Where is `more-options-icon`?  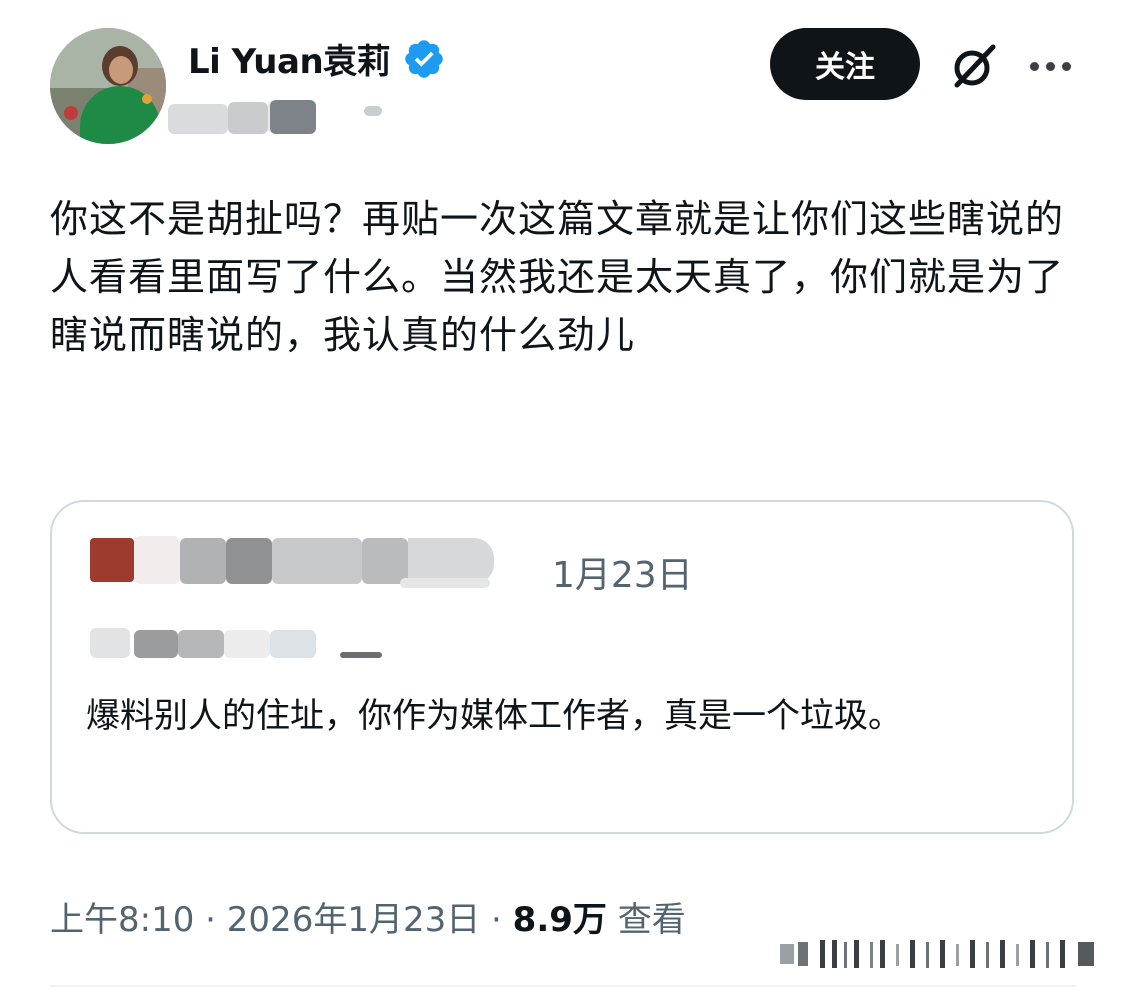 more-options-icon is located at coordinates (1053, 66).